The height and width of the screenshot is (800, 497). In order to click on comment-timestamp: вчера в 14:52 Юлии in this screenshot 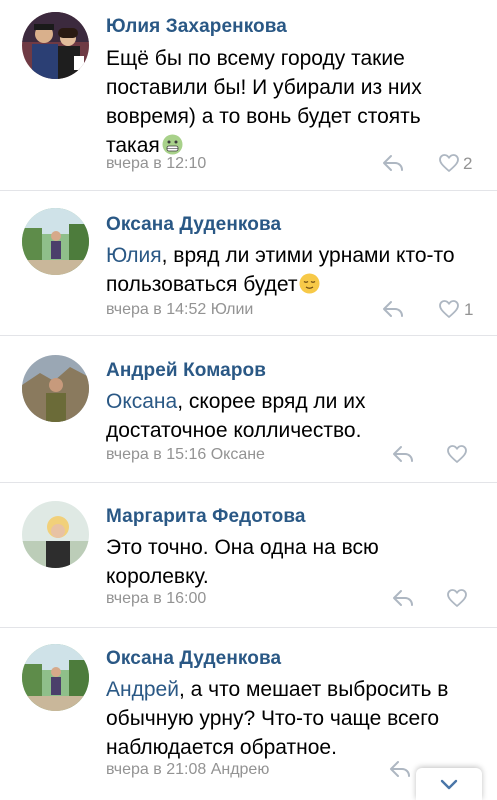, I will do `click(180, 309)`.